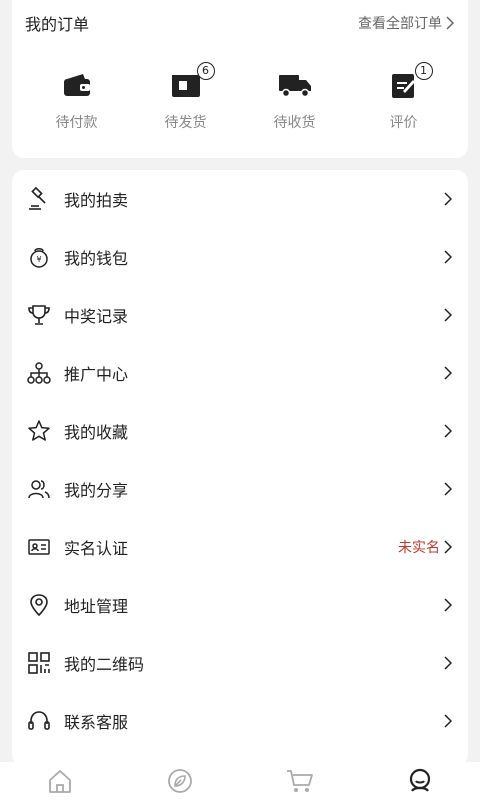 This screenshot has width=480, height=800. What do you see at coordinates (240, 101) in the screenshot?
I see `order-status-row: 待付款 6 待发货 待收货 1 评价` at bounding box center [240, 101].